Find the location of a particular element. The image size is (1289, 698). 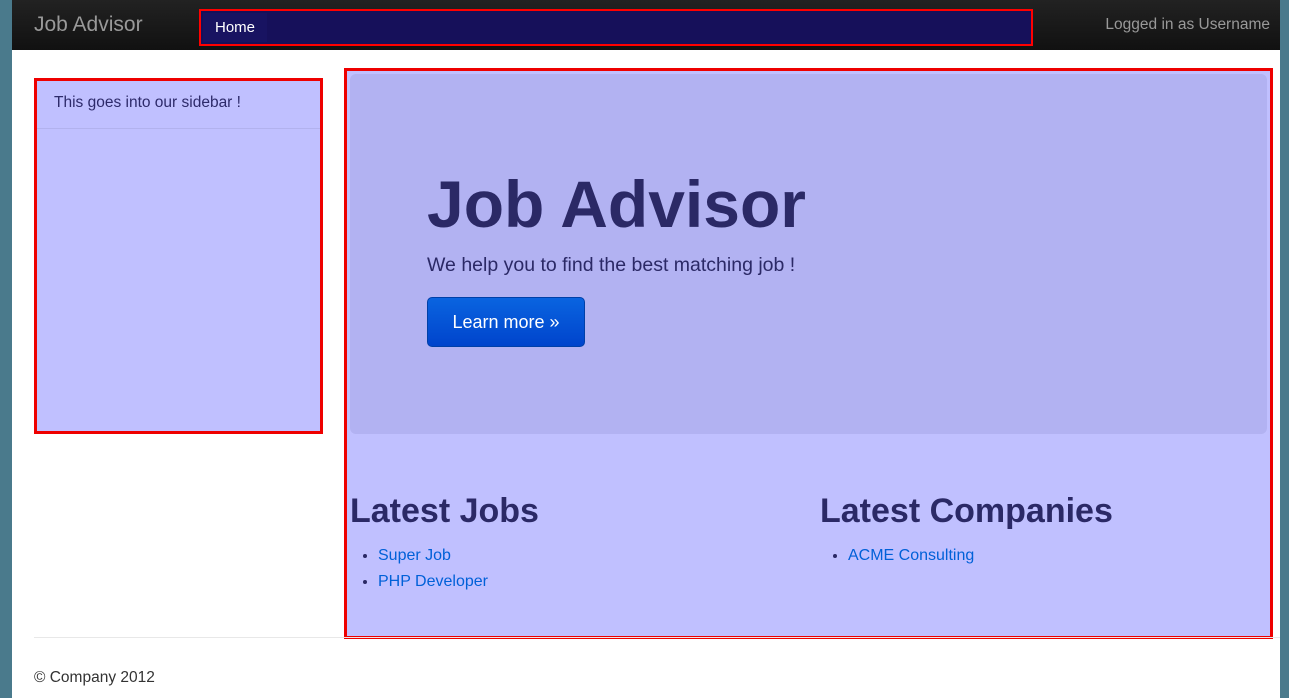

latest-jobs-section: Latest Jobs Super Job PHP Developer is located at coordinates (444, 543).